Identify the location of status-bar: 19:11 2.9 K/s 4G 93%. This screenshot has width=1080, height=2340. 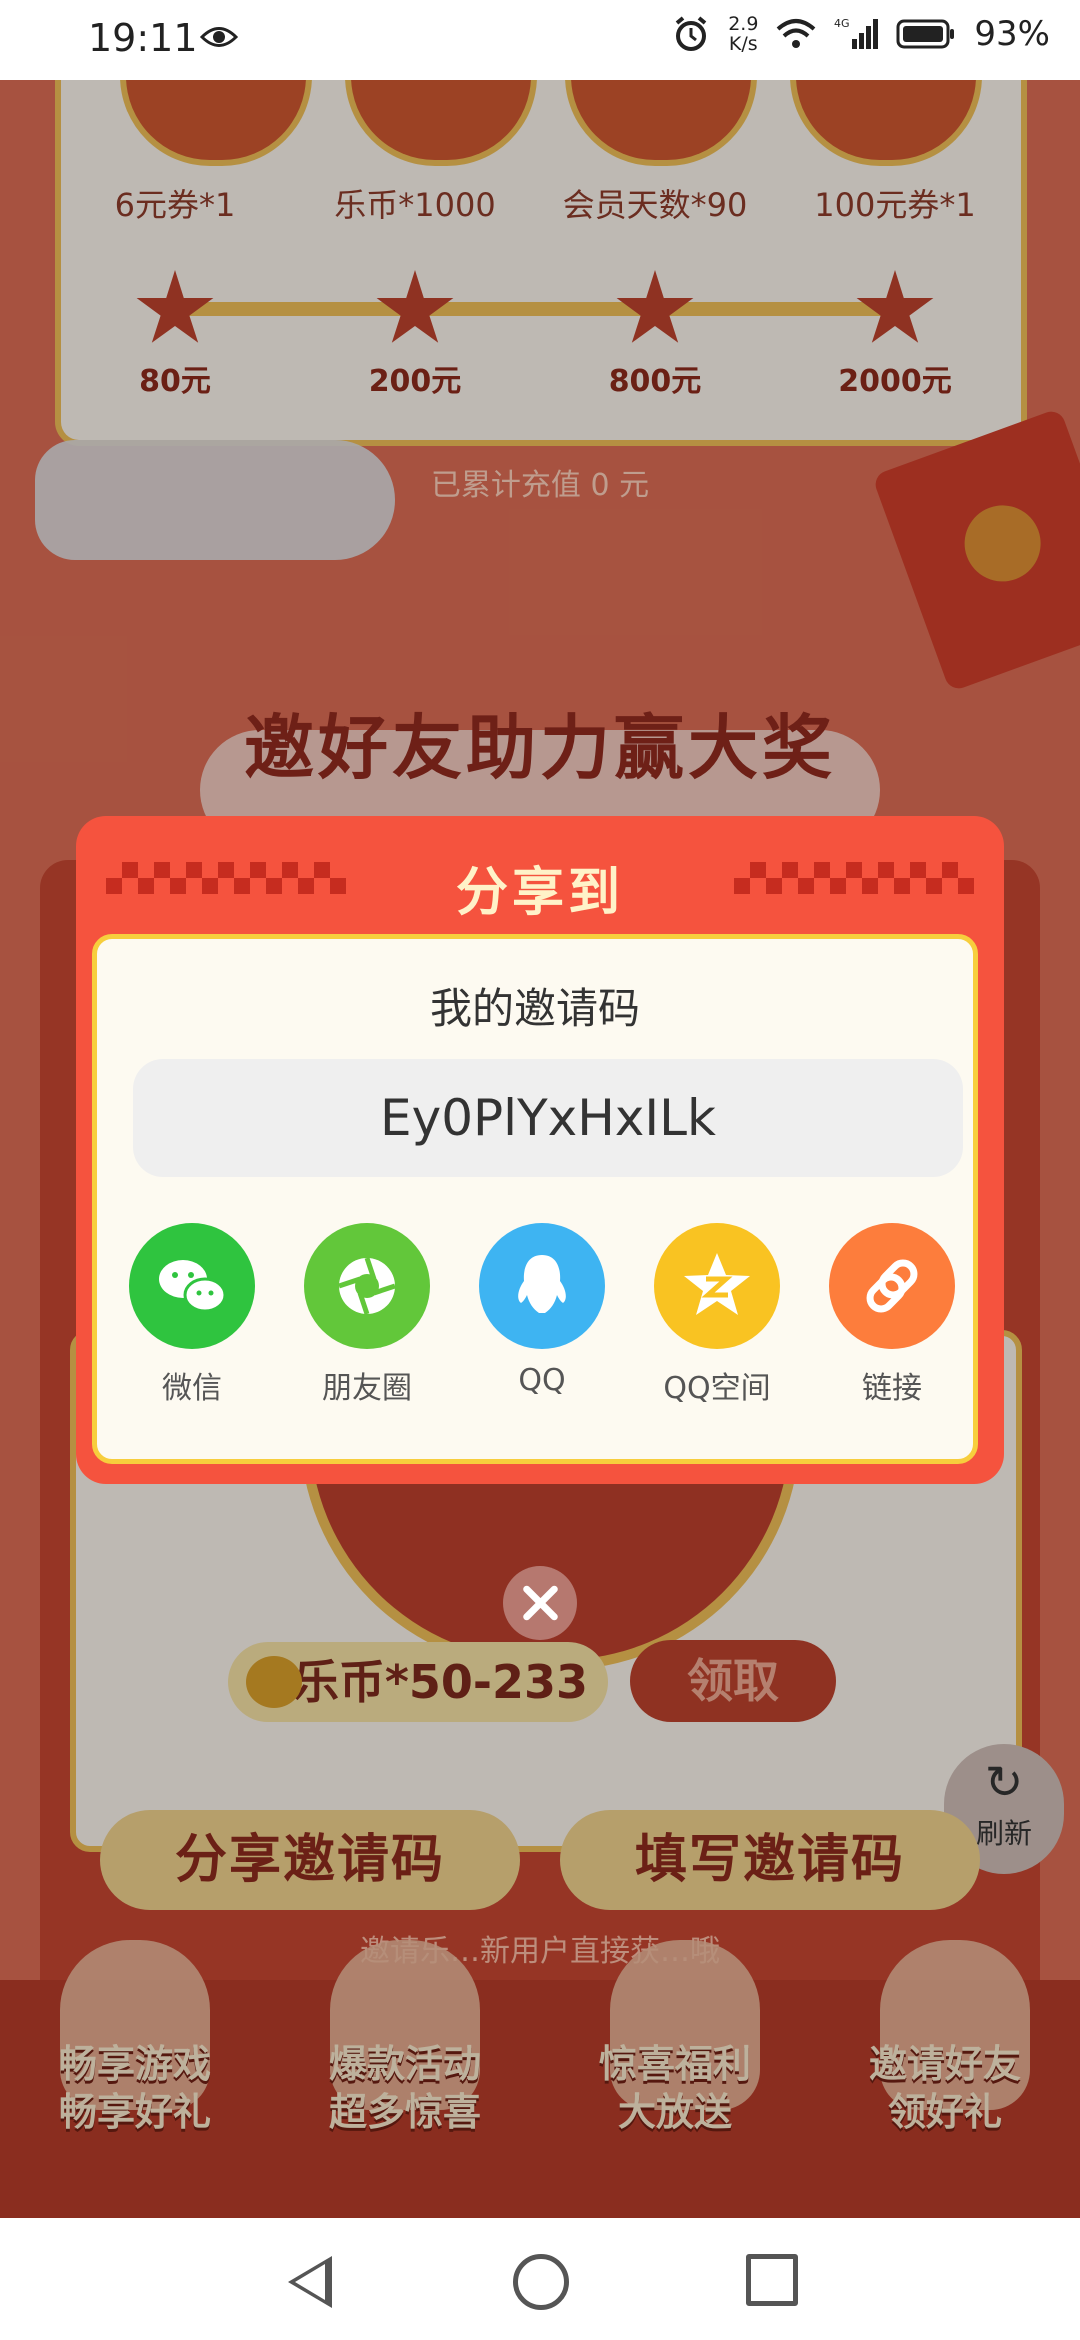
(540, 40).